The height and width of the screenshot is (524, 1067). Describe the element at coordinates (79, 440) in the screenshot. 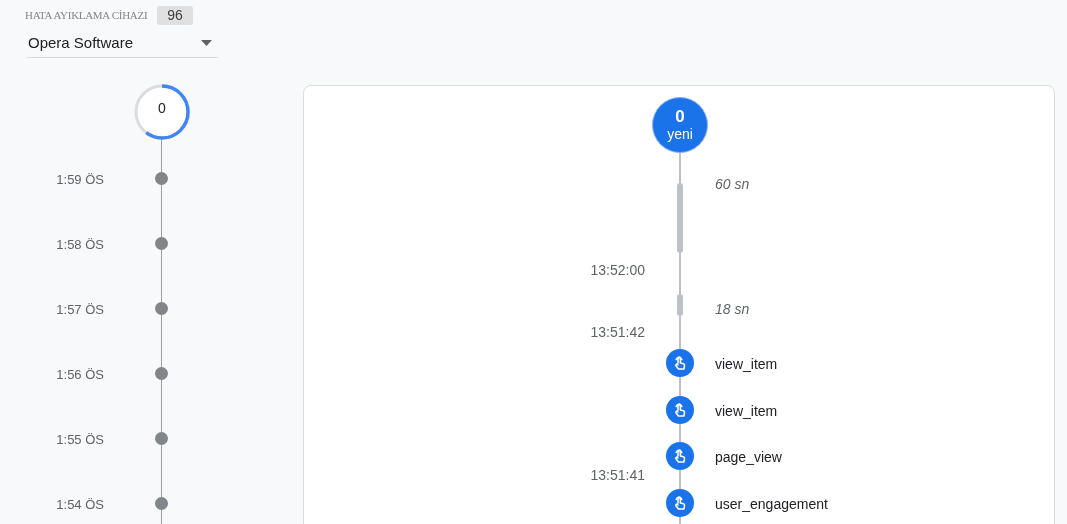

I see `minute-label: 1:55 ÖS` at that location.